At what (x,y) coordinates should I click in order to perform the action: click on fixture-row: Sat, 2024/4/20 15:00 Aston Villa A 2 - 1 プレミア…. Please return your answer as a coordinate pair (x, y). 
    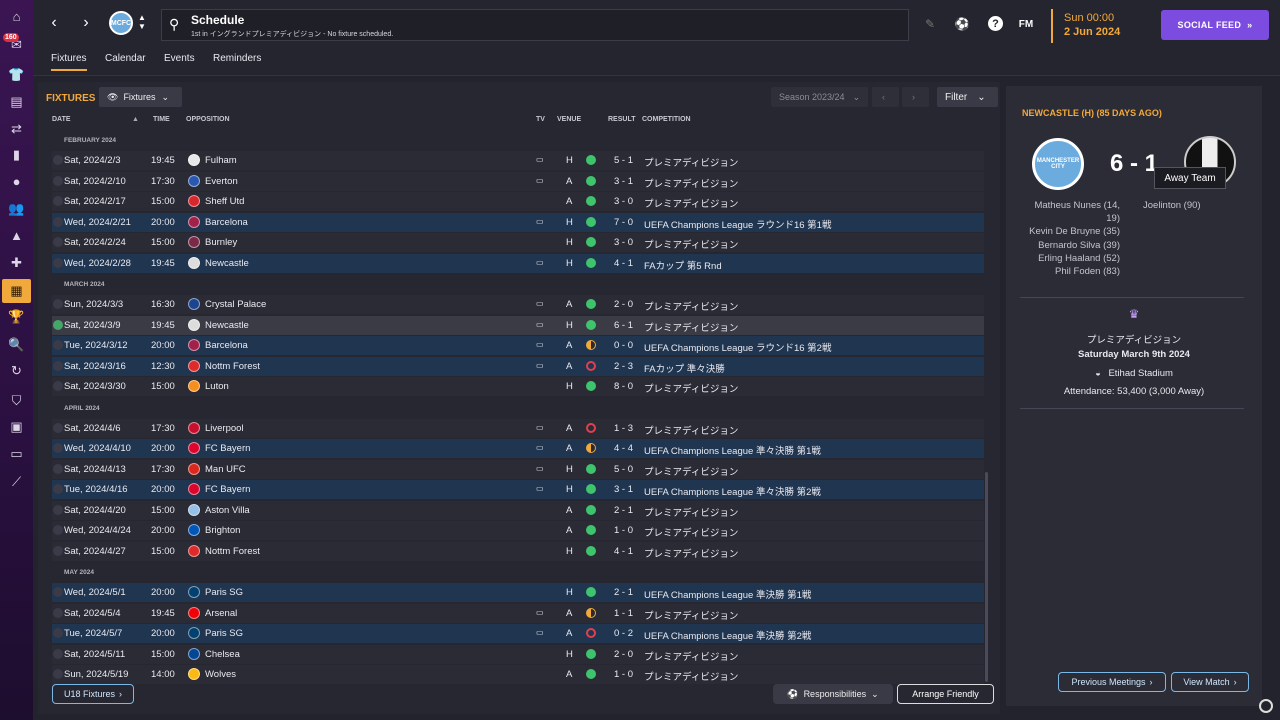
    Looking at the image, I should click on (518, 510).